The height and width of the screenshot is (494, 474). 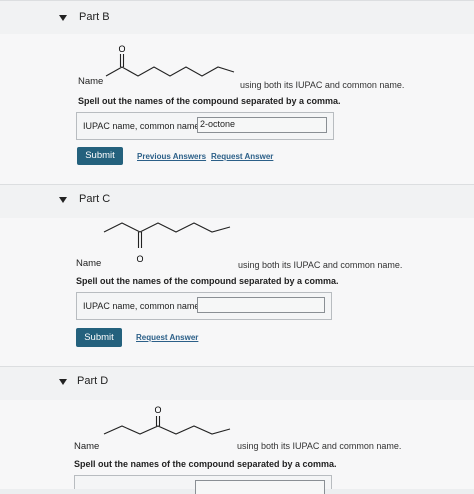 I want to click on part-b-submit-button: Submit, so click(x=100, y=156).